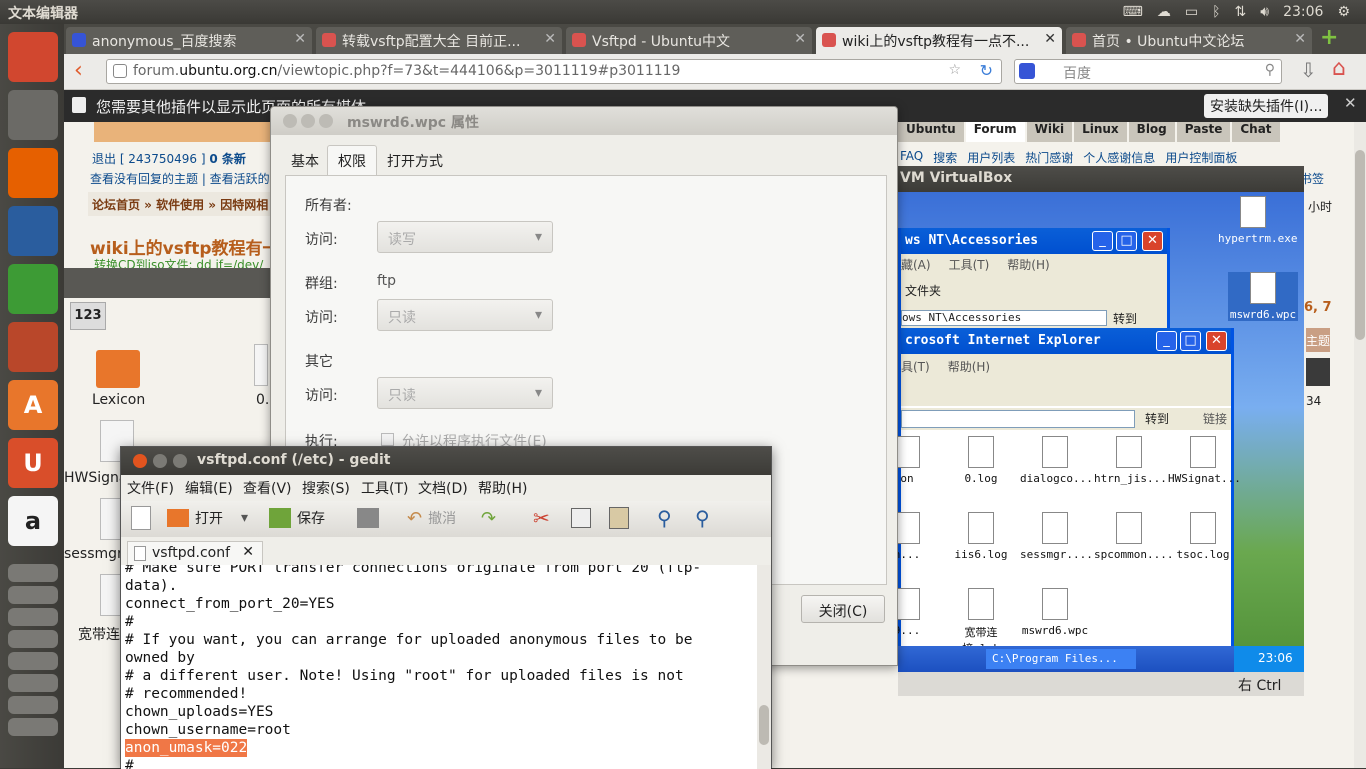 This screenshot has width=1366, height=769. I want to click on tab-permissions: 权限, so click(352, 160).